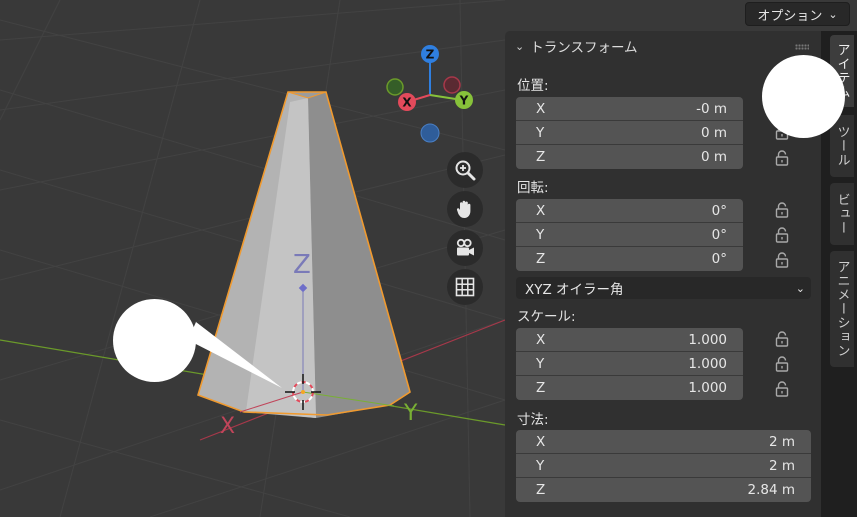  Describe the element at coordinates (629, 340) in the screenshot. I see `scale-x-field: X 1.000` at that location.